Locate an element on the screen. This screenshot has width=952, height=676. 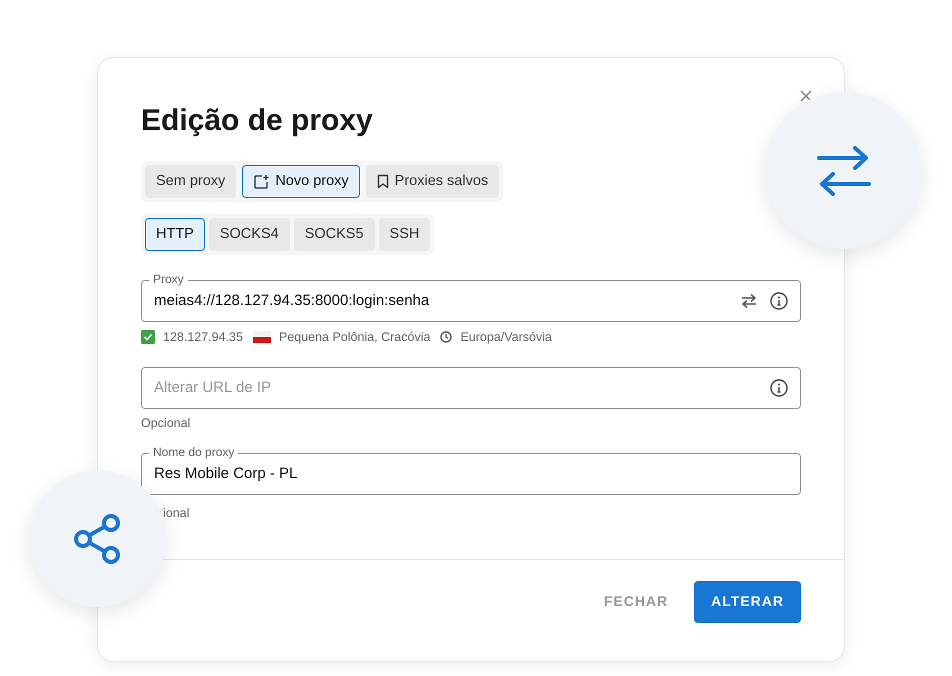
helper-text: Opcional is located at coordinates (166, 422).